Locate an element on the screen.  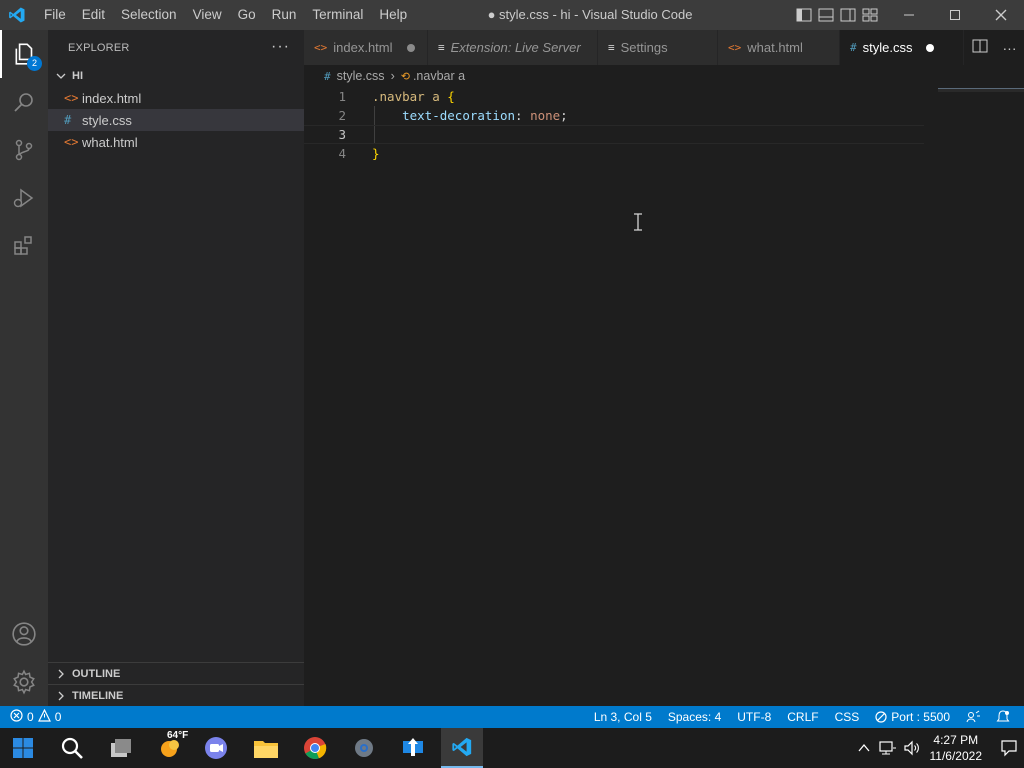
window-controls is located at coordinates (955, 15).